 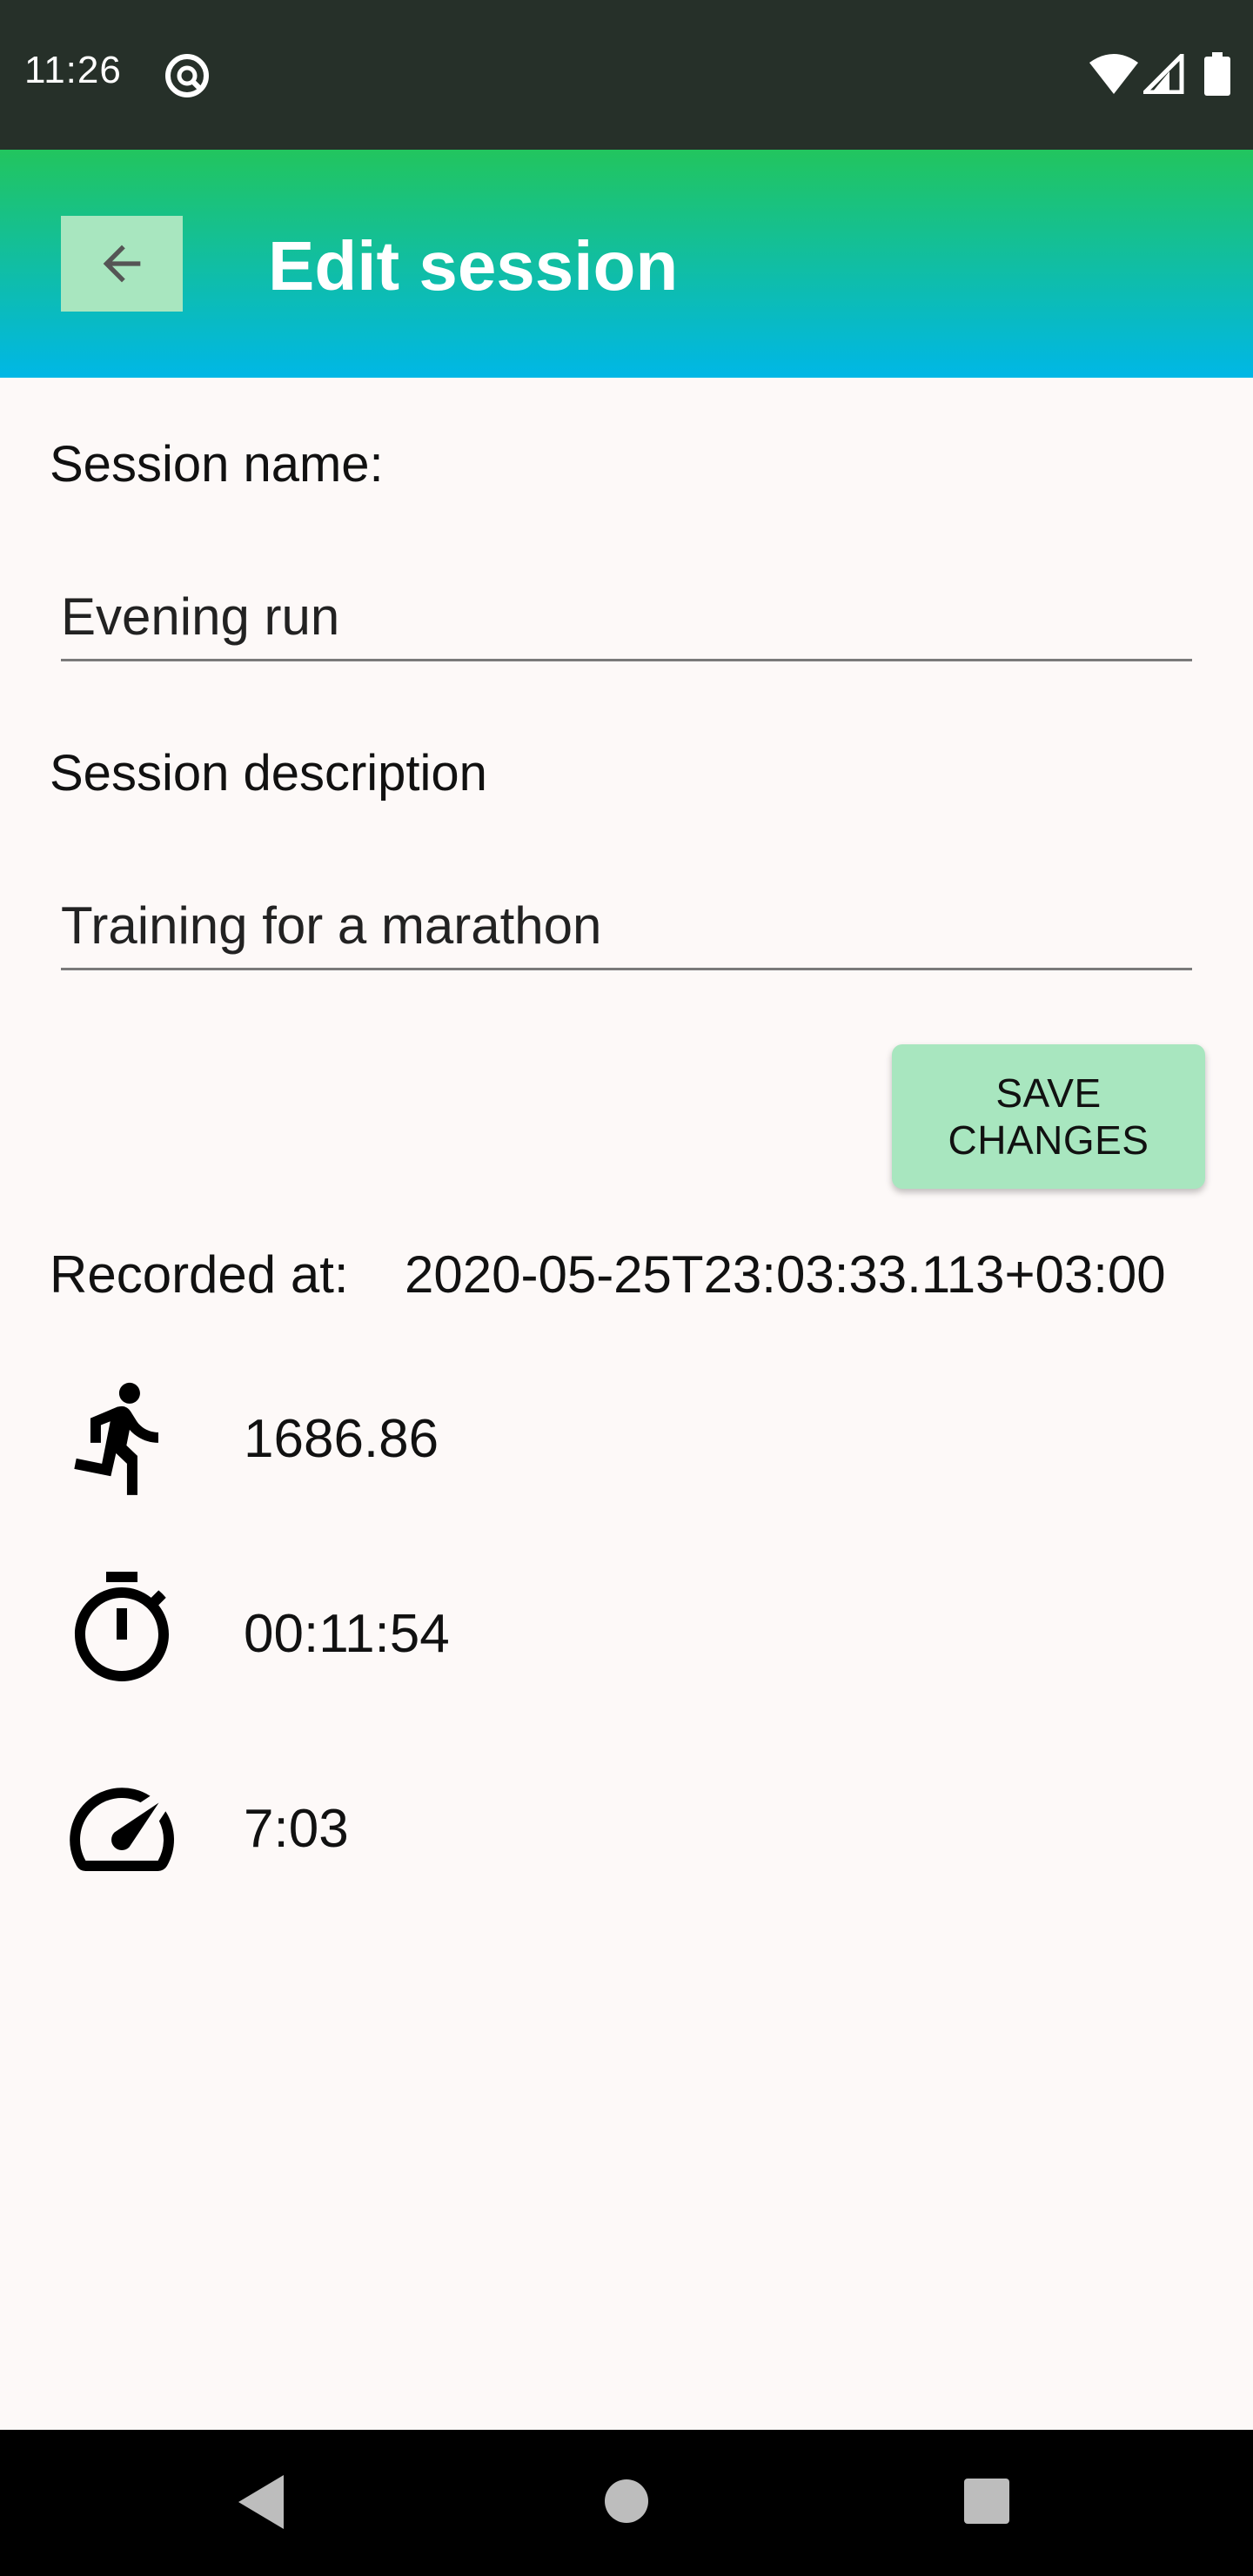 I want to click on back-button, so click(x=122, y=264).